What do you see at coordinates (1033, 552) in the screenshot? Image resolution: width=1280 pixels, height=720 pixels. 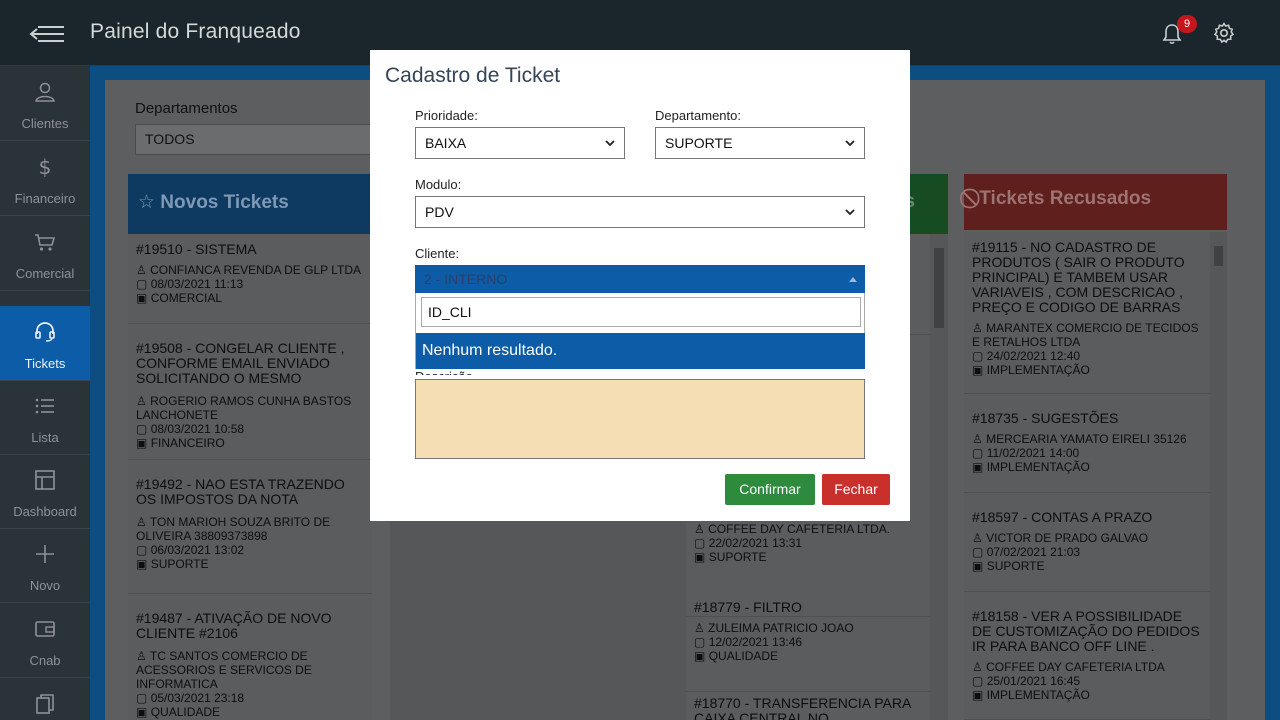 I see `ticket-date: 07/02/2021 21:03` at bounding box center [1033, 552].